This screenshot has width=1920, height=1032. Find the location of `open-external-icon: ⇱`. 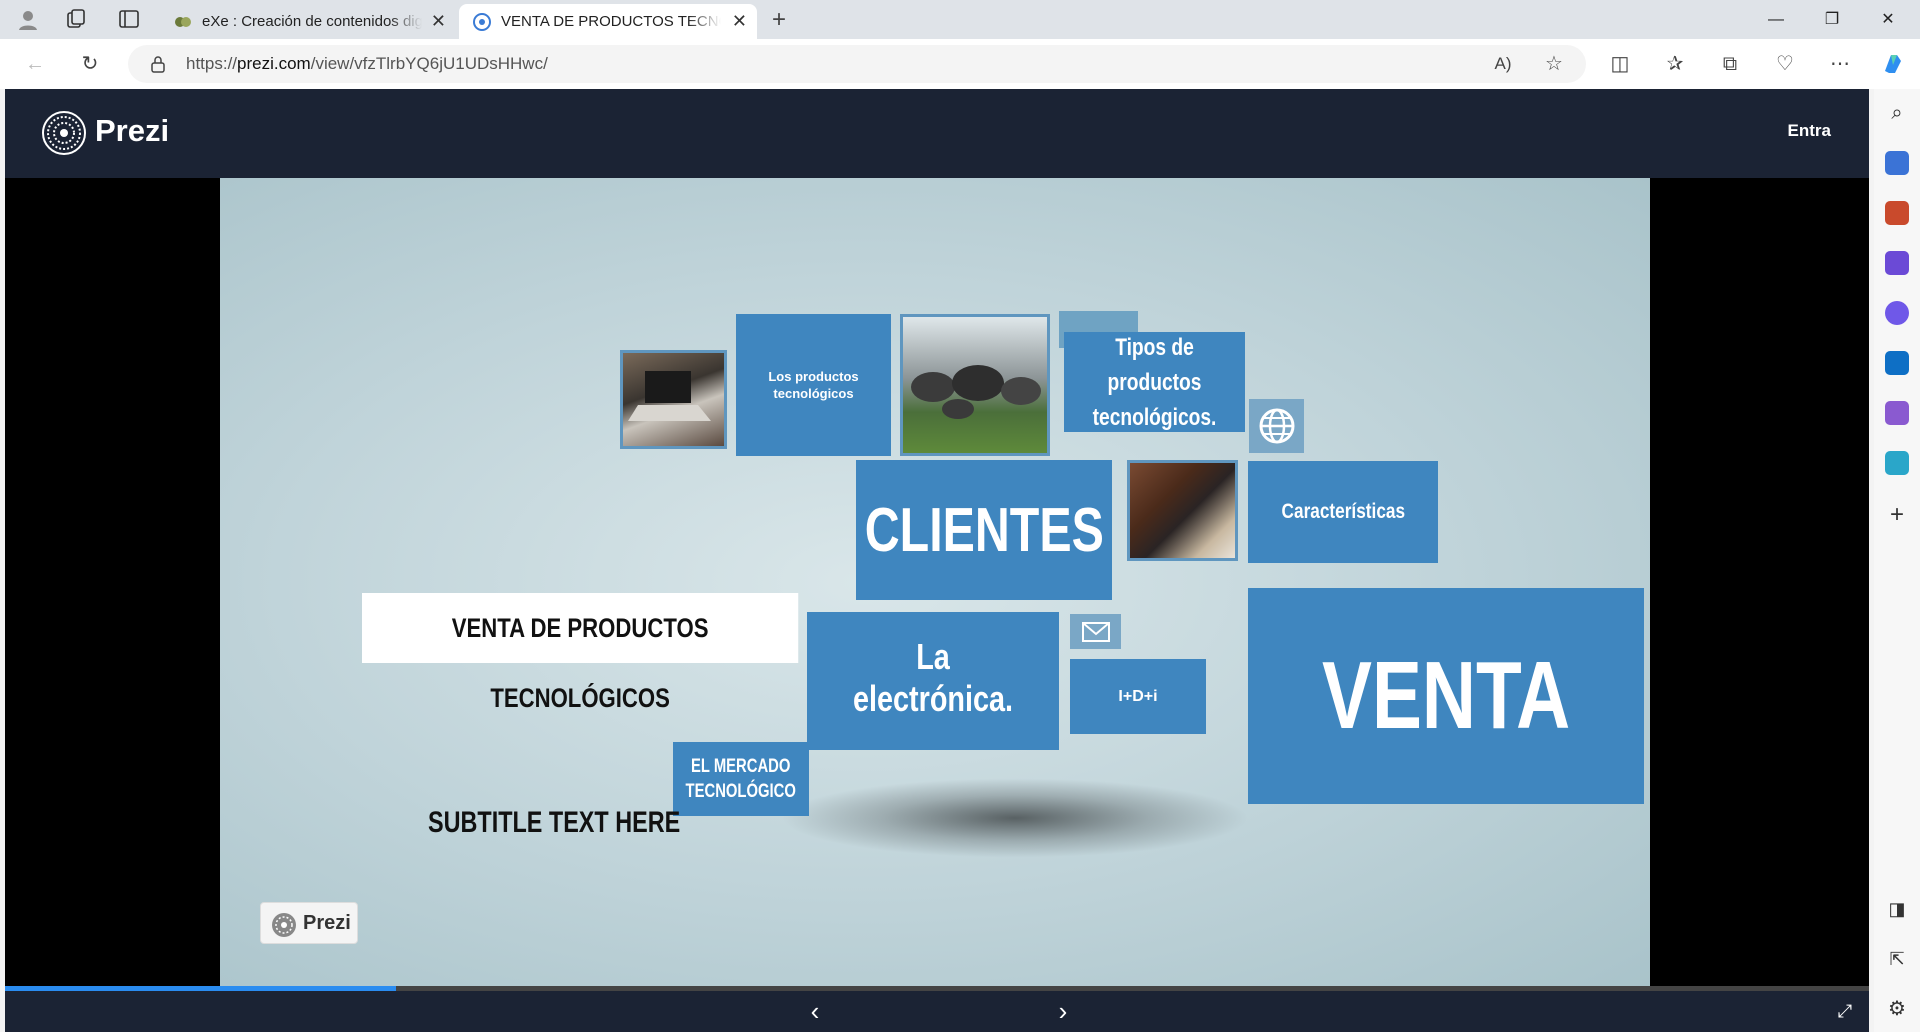

open-external-icon: ⇱ is located at coordinates (1897, 959).